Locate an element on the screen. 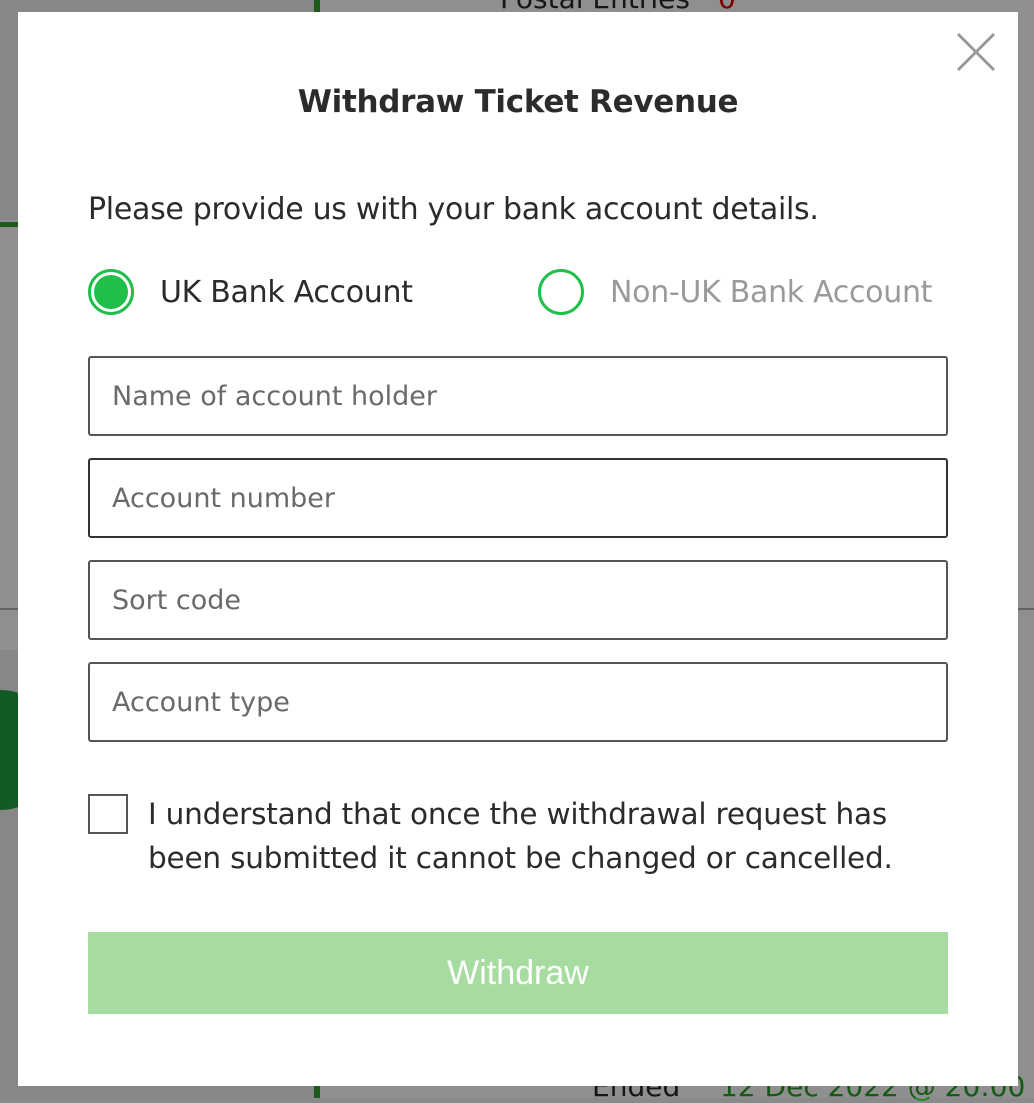  close-button is located at coordinates (976, 52).